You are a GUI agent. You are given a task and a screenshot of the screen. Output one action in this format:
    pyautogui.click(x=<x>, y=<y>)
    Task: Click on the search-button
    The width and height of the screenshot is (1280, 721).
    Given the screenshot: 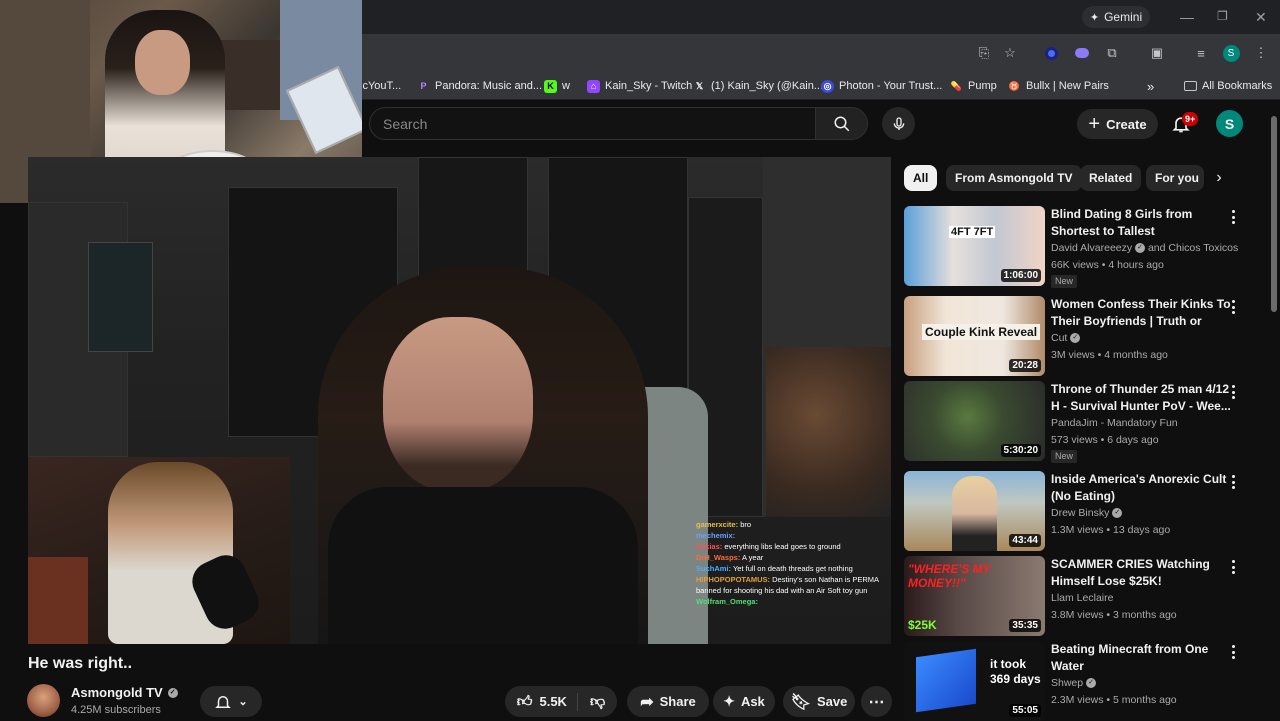 What is the action you would take?
    pyautogui.click(x=841, y=123)
    